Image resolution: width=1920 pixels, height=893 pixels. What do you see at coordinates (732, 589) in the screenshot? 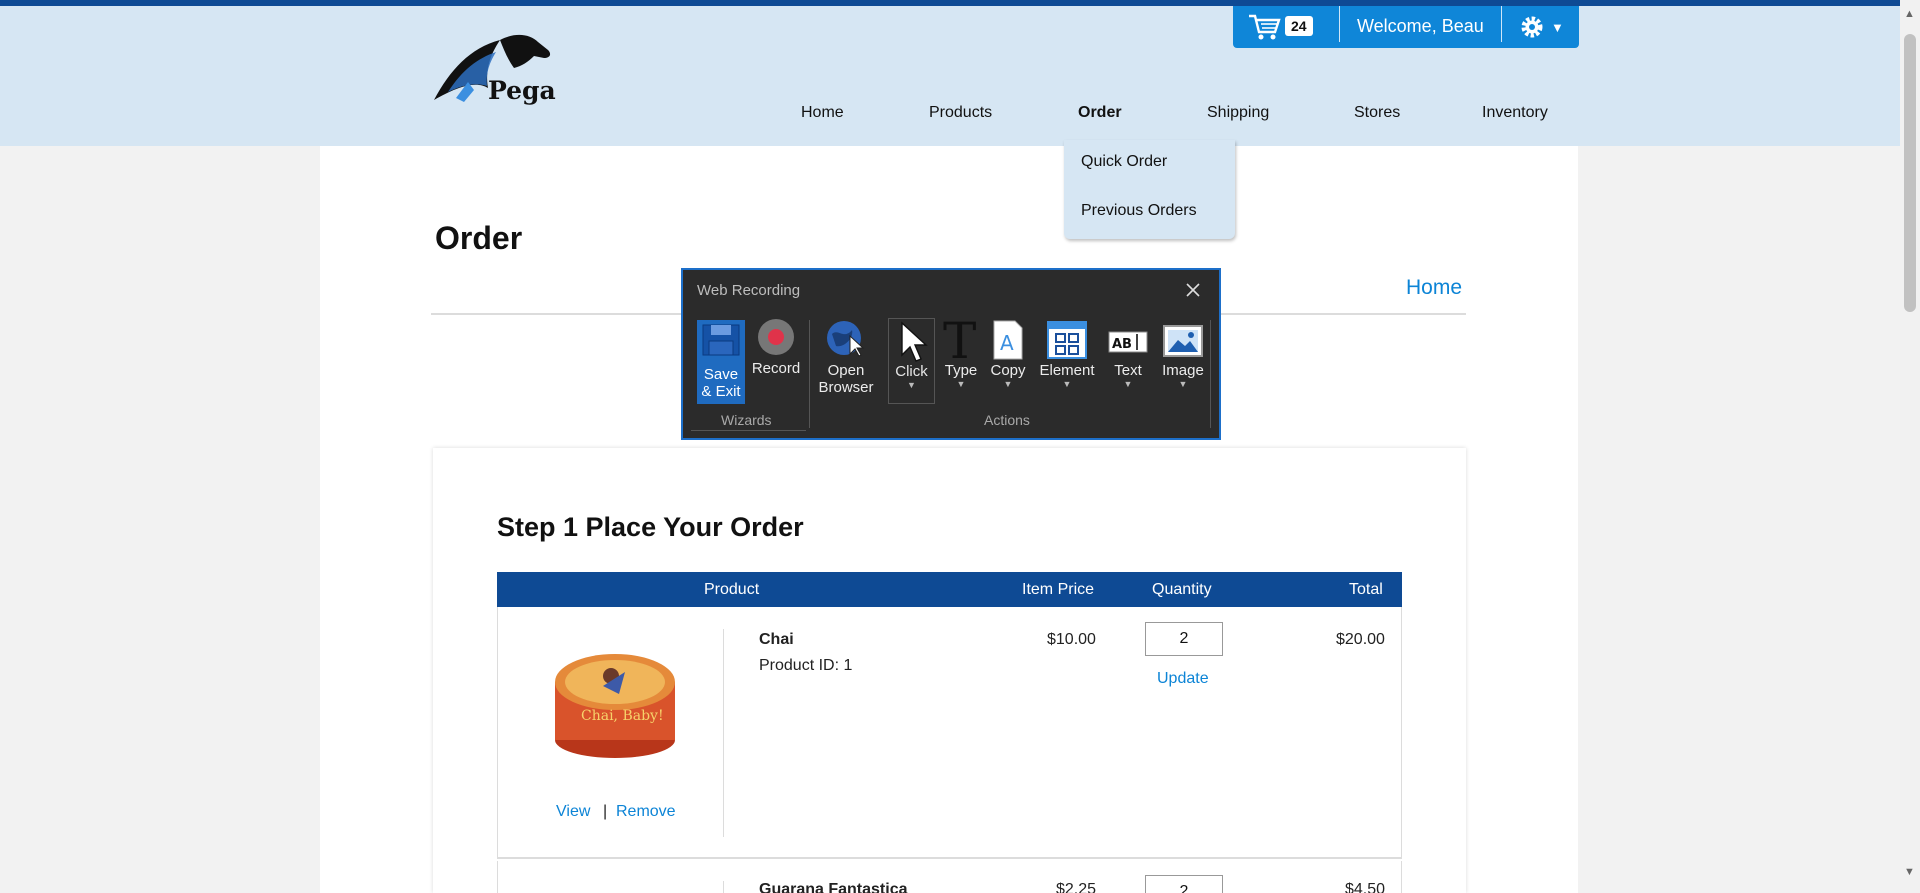
I see `header-product: Product` at bounding box center [732, 589].